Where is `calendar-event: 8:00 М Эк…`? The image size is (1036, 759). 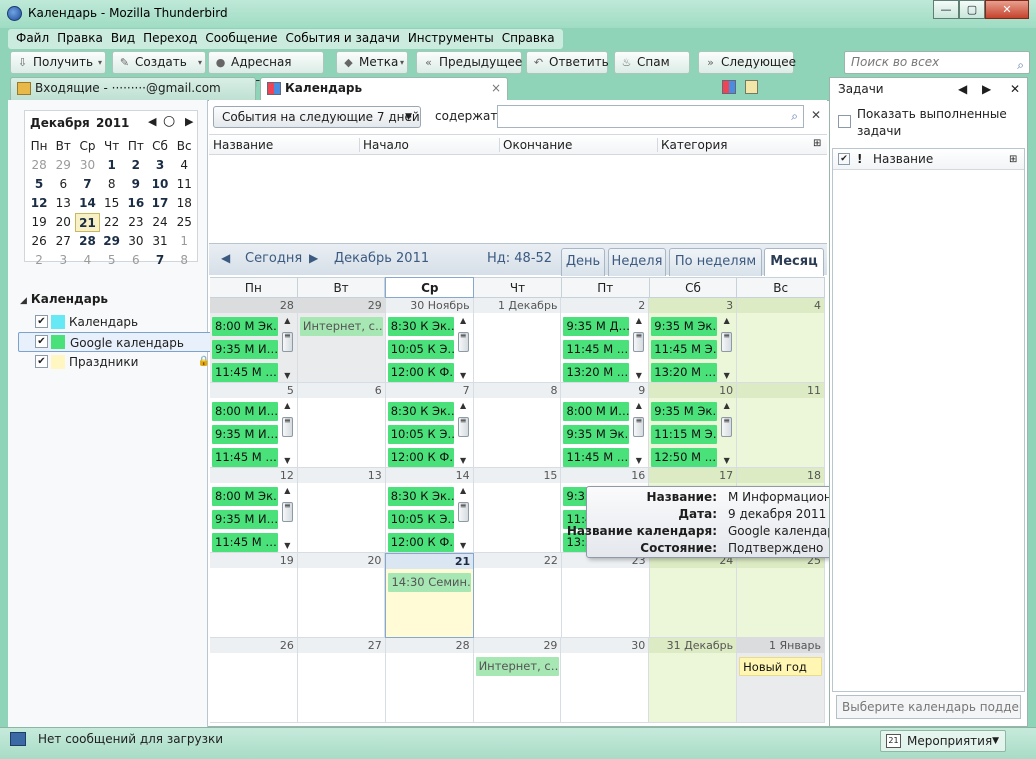 calendar-event: 8:00 М Эк… is located at coordinates (245, 496).